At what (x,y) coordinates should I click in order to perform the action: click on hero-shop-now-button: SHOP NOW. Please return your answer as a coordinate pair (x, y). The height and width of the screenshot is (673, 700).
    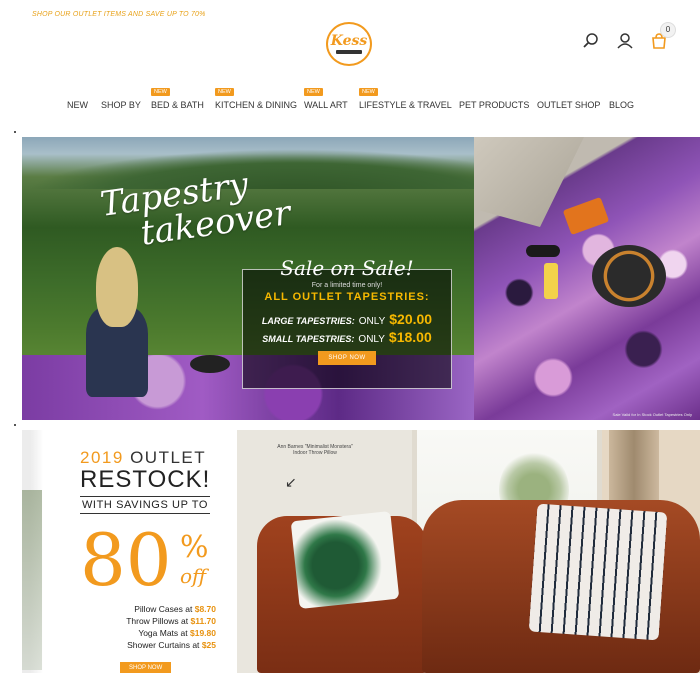
    Looking at the image, I should click on (347, 358).